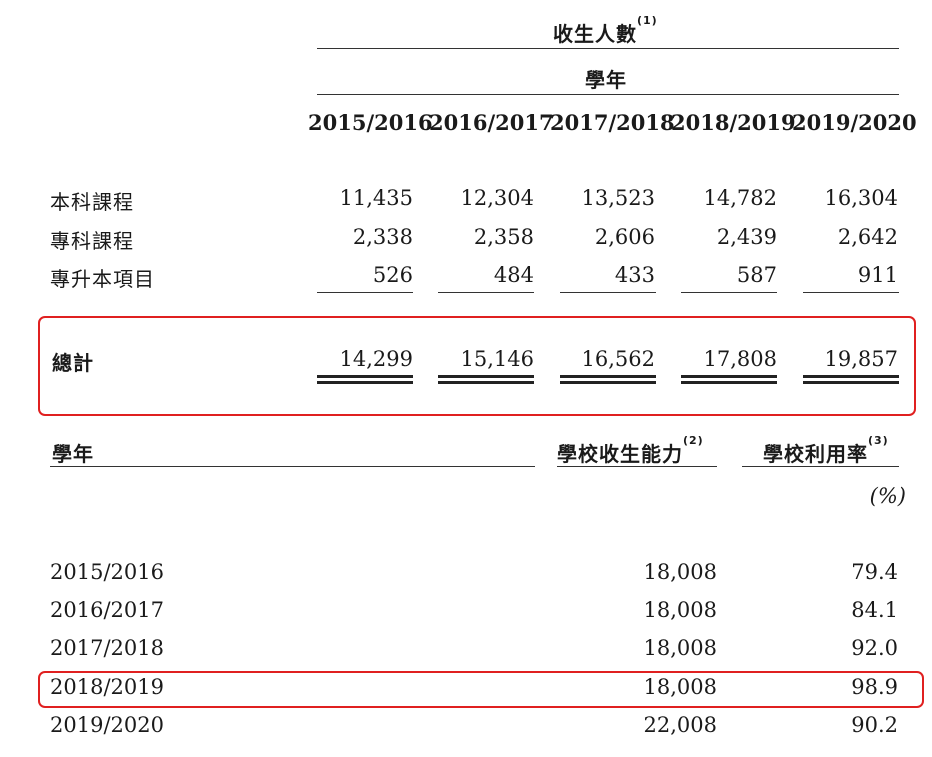 This screenshot has width=932, height=757. What do you see at coordinates (746, 237) in the screenshot?
I see `cell: 2,439` at bounding box center [746, 237].